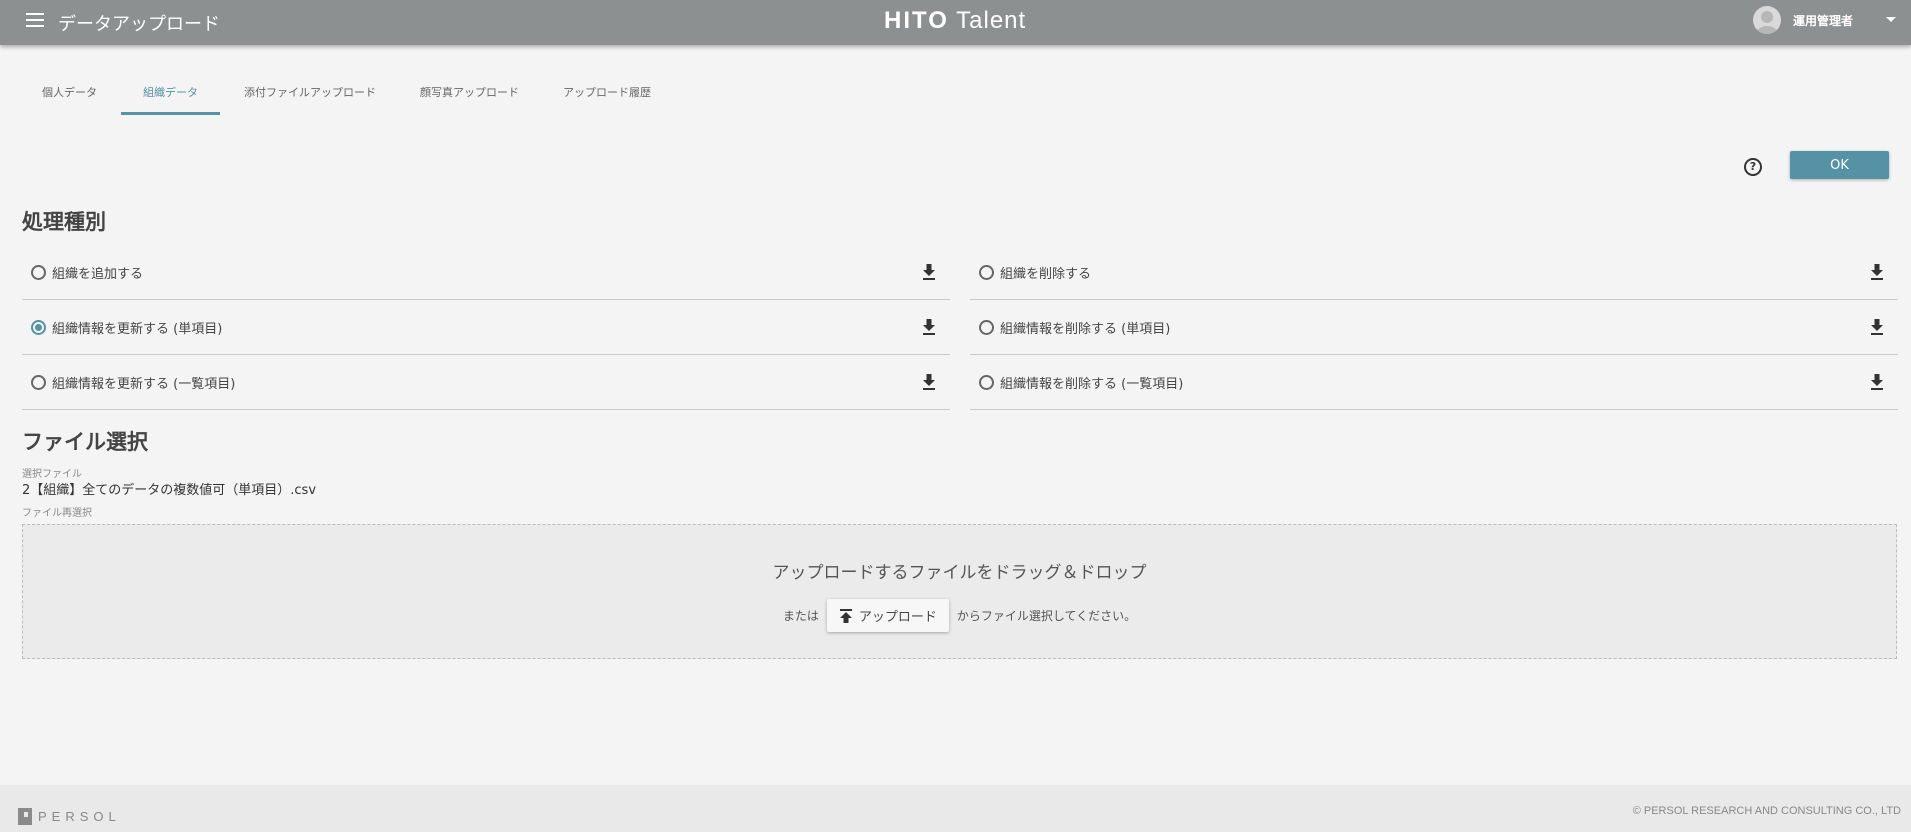  What do you see at coordinates (64, 222) in the screenshot?
I see `process-type-heading: 処理種別` at bounding box center [64, 222].